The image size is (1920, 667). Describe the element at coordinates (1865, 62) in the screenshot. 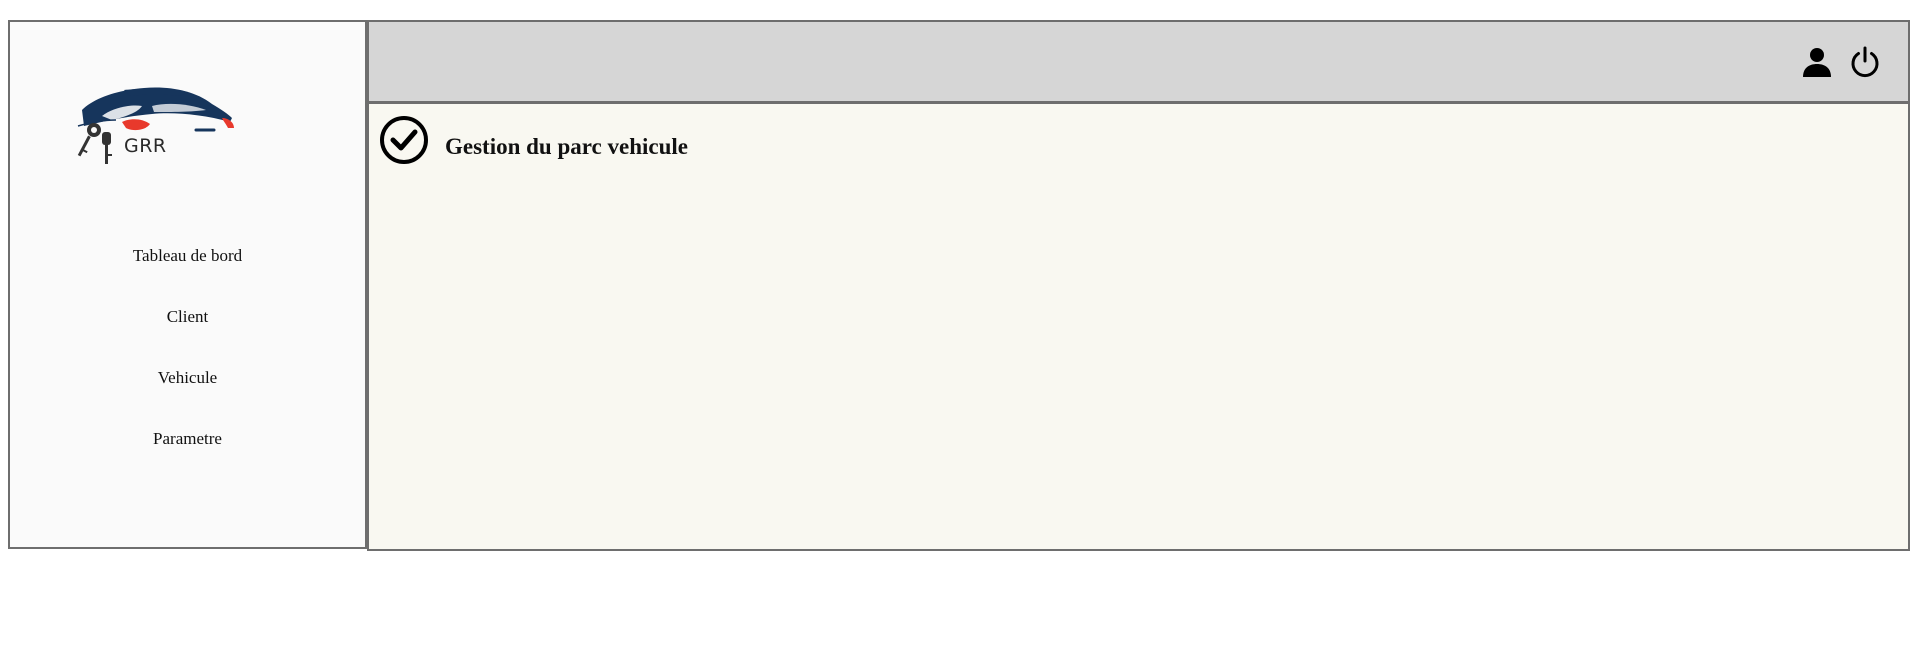

I see `power-icon` at that location.